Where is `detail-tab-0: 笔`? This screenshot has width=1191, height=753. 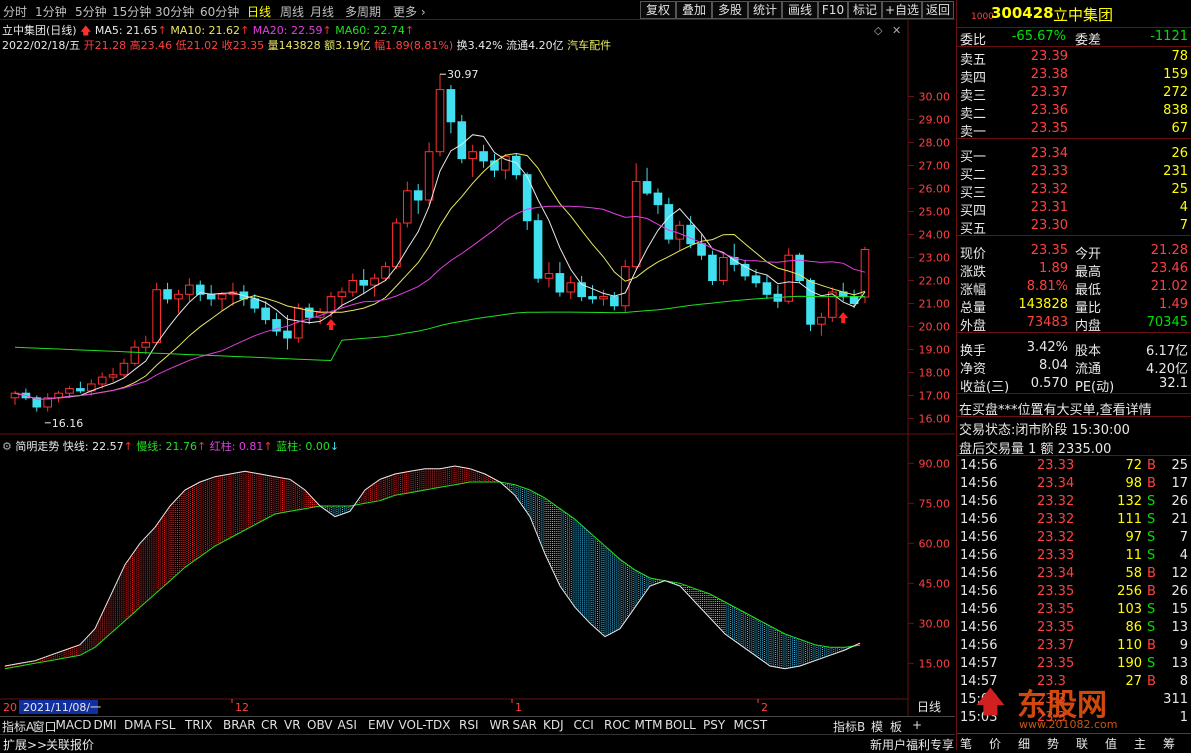
detail-tab-0: 笔 is located at coordinates (966, 743).